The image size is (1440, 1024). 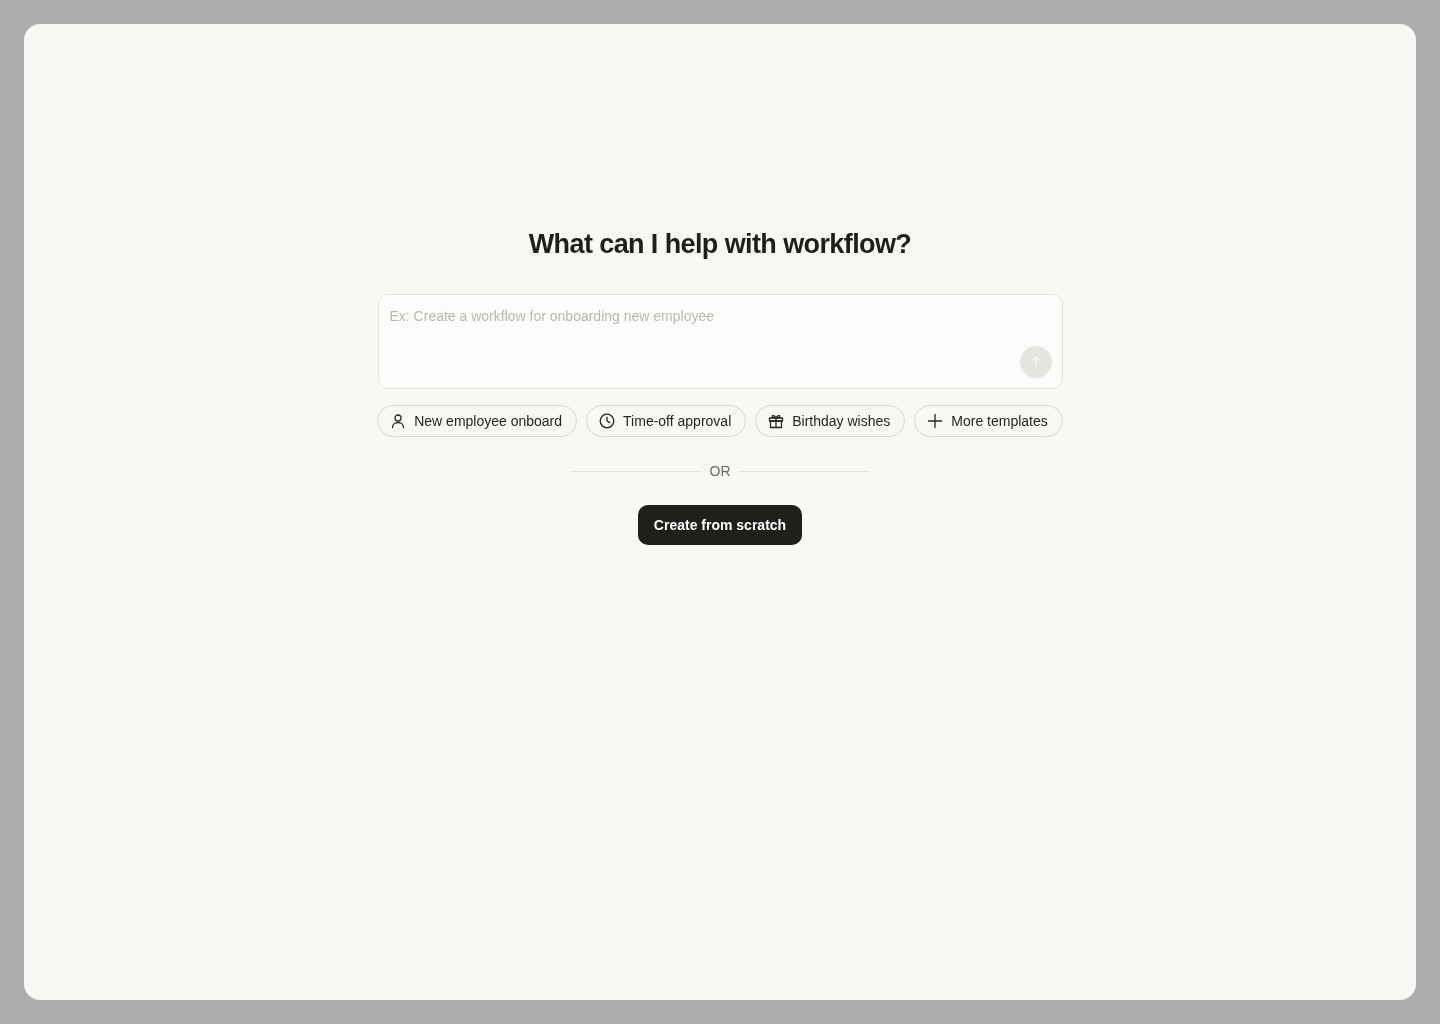 I want to click on divider-label: OR, so click(x=720, y=471).